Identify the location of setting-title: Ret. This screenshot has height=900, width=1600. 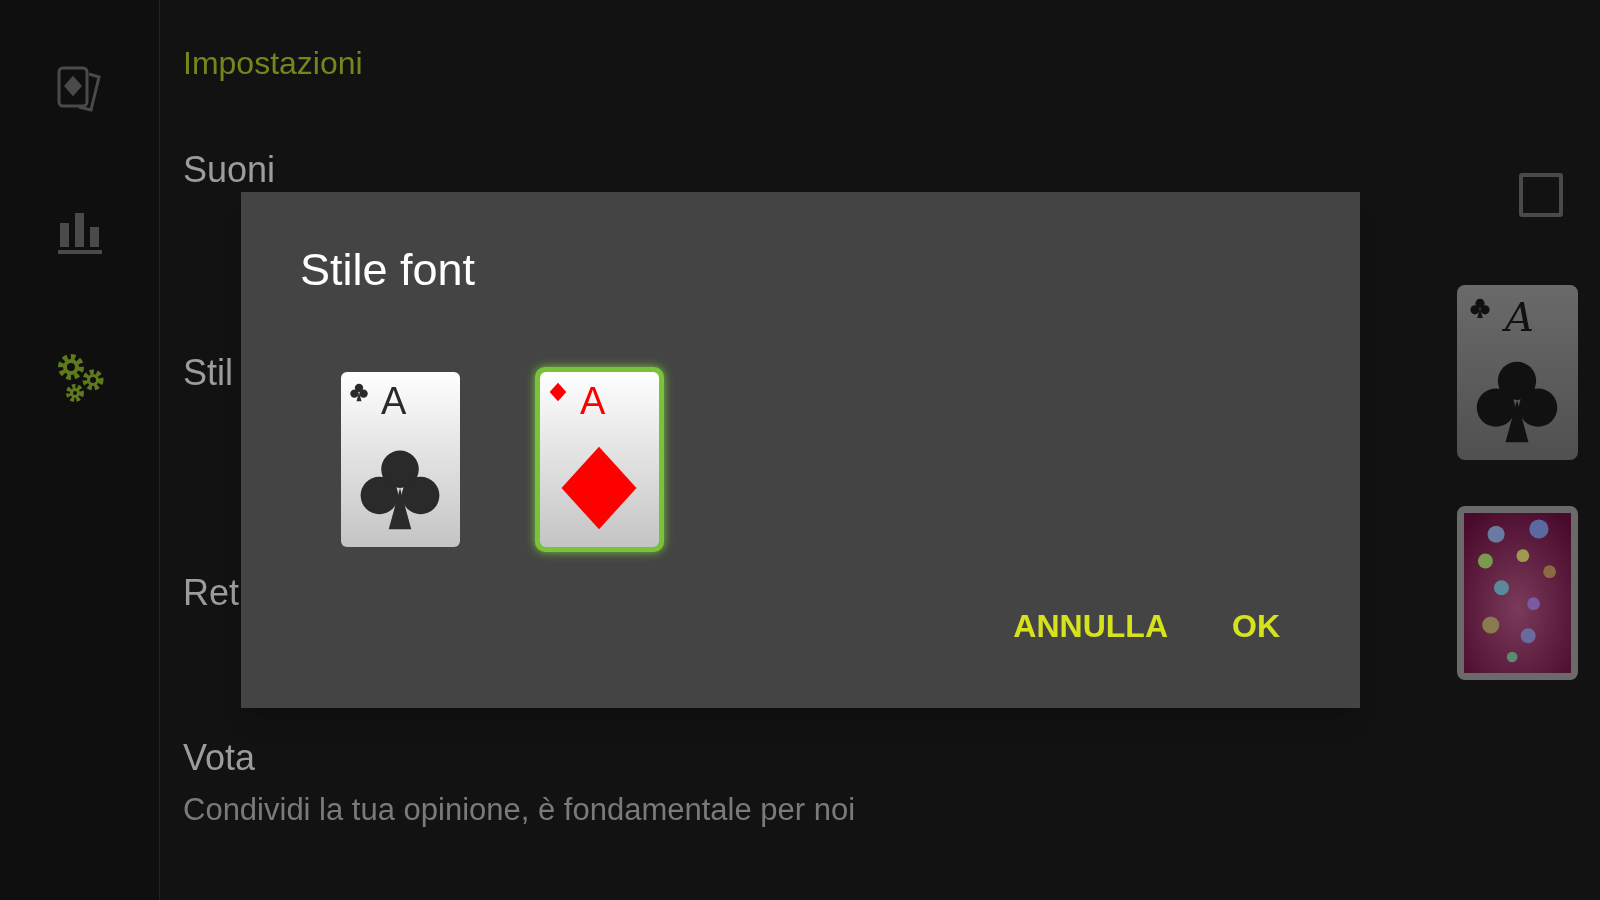
(211, 592).